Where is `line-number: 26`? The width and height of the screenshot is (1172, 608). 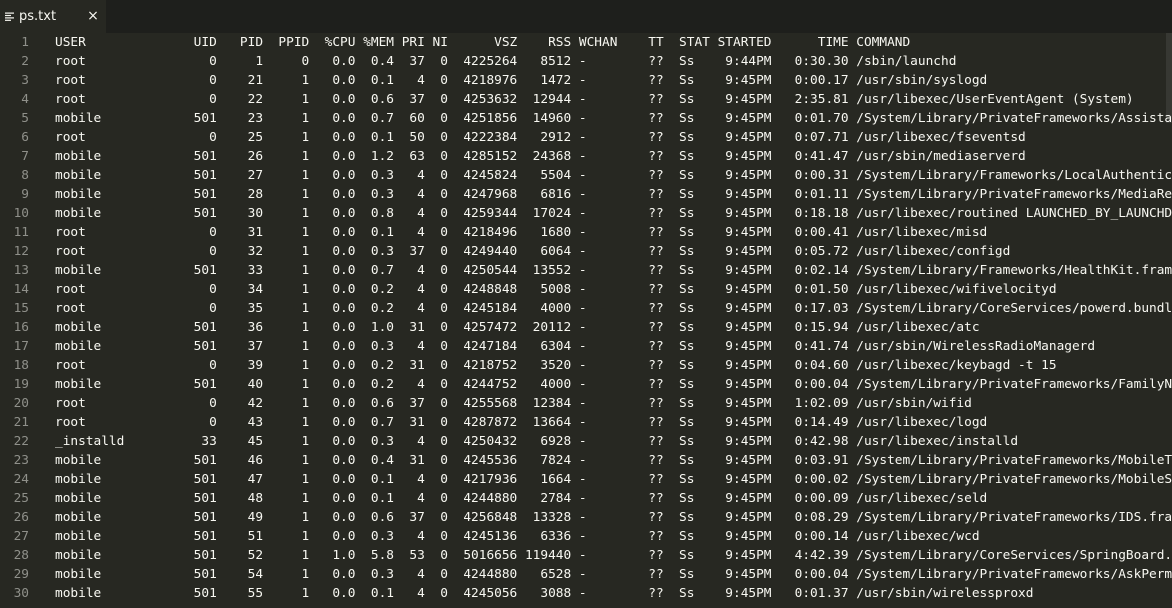
line-number: 26 is located at coordinates (21, 517).